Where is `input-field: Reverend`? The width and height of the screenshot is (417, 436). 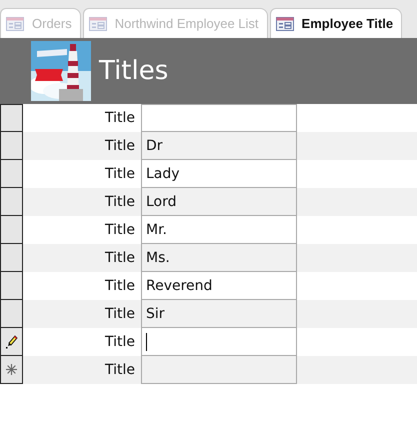
input-field: Reverend is located at coordinates (219, 286).